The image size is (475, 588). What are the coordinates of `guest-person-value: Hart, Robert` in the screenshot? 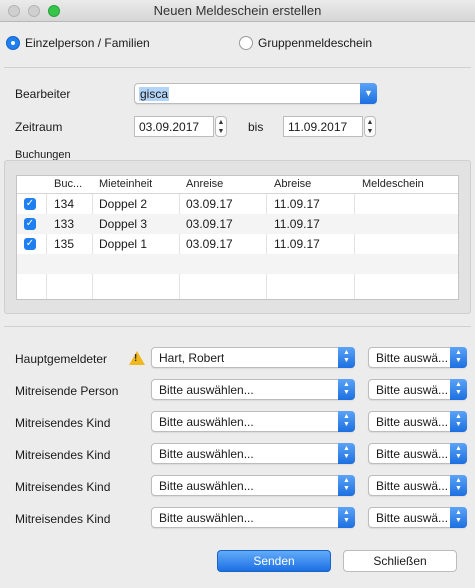 It's located at (192, 358).